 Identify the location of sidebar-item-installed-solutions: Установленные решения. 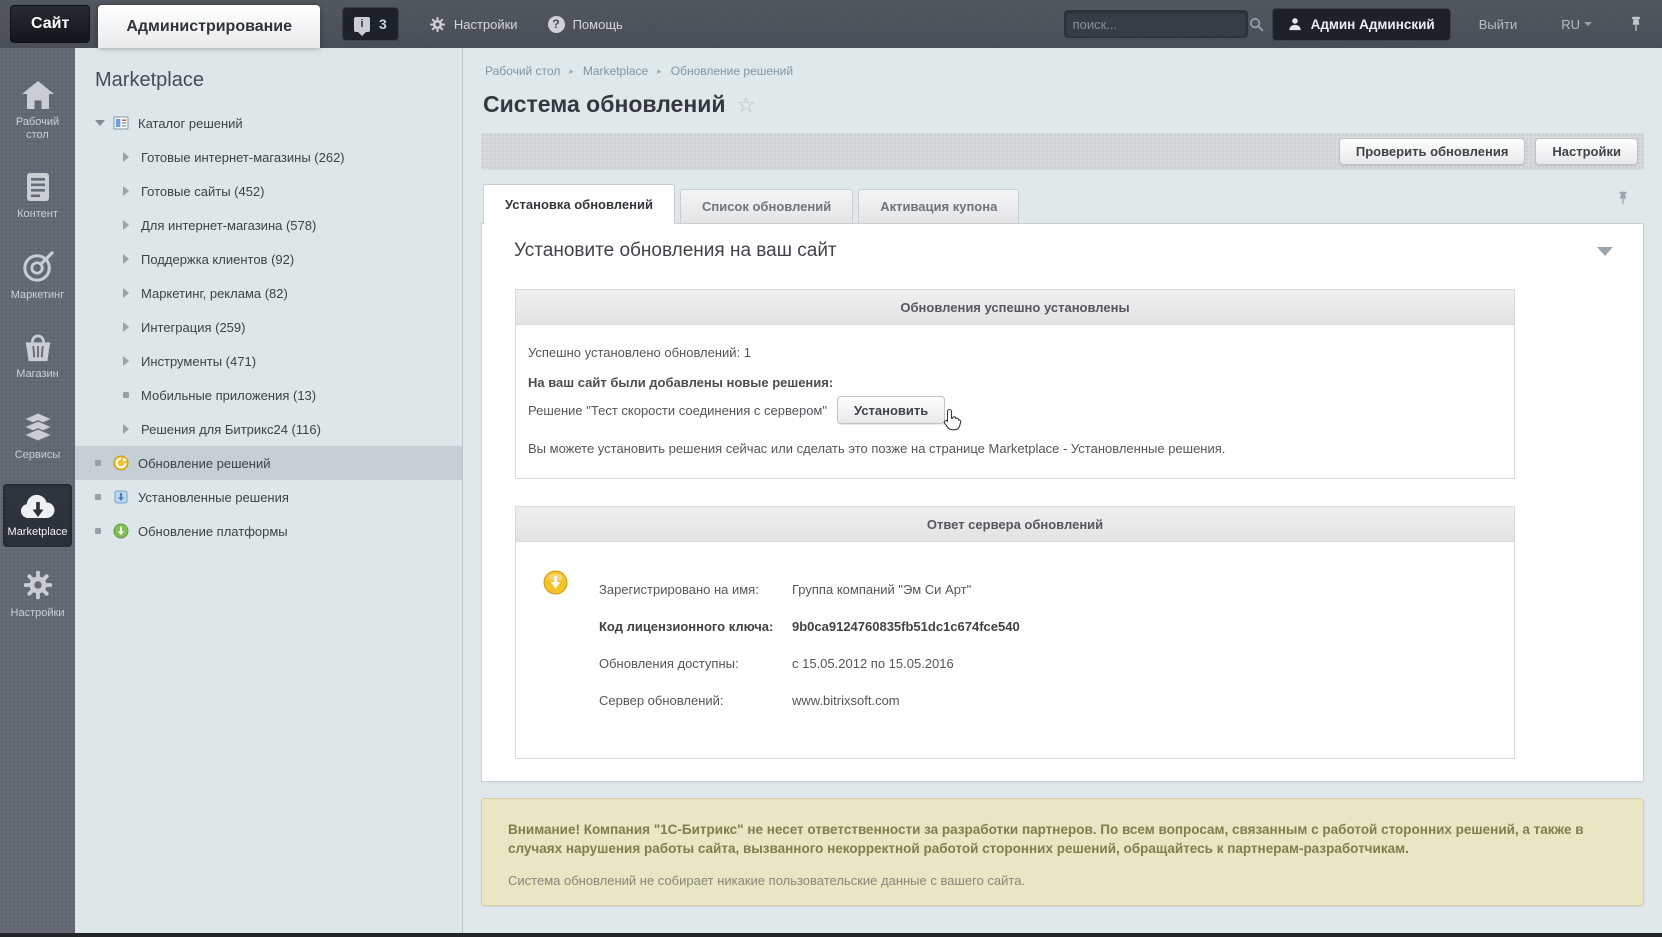
(268, 497).